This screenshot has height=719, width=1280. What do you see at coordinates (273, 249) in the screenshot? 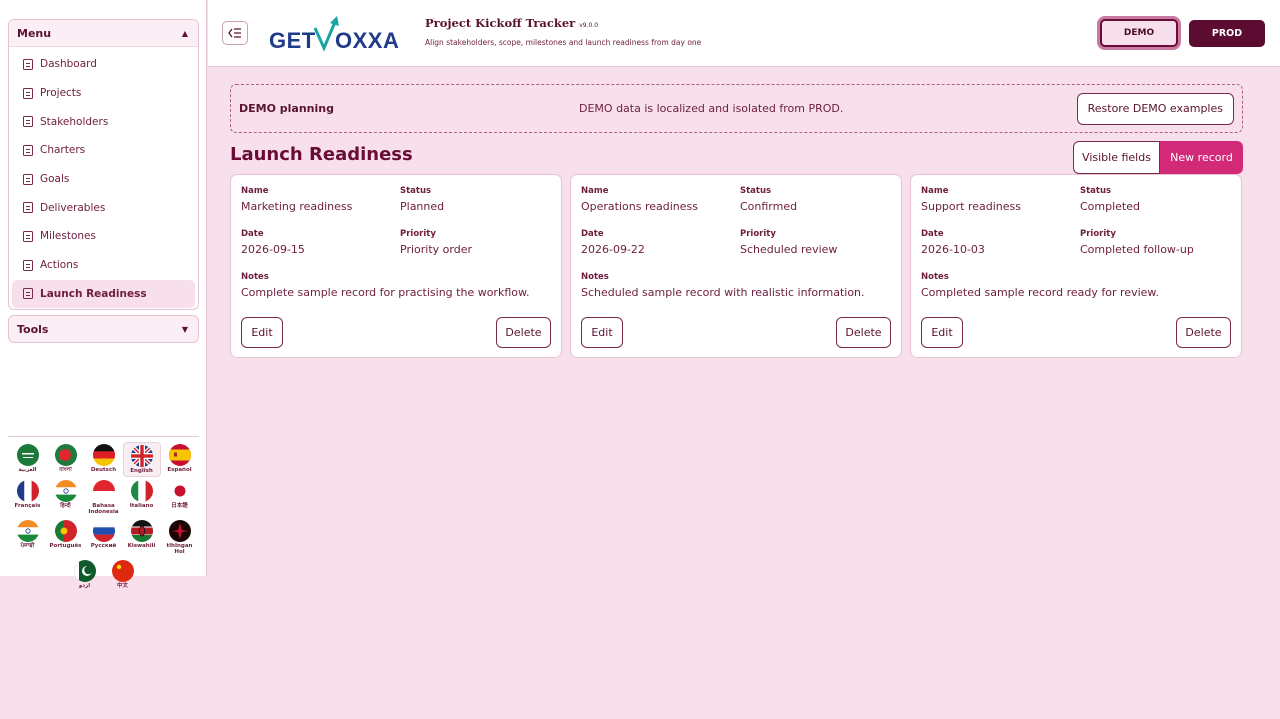
I see `record-date: 2026-09-15` at bounding box center [273, 249].